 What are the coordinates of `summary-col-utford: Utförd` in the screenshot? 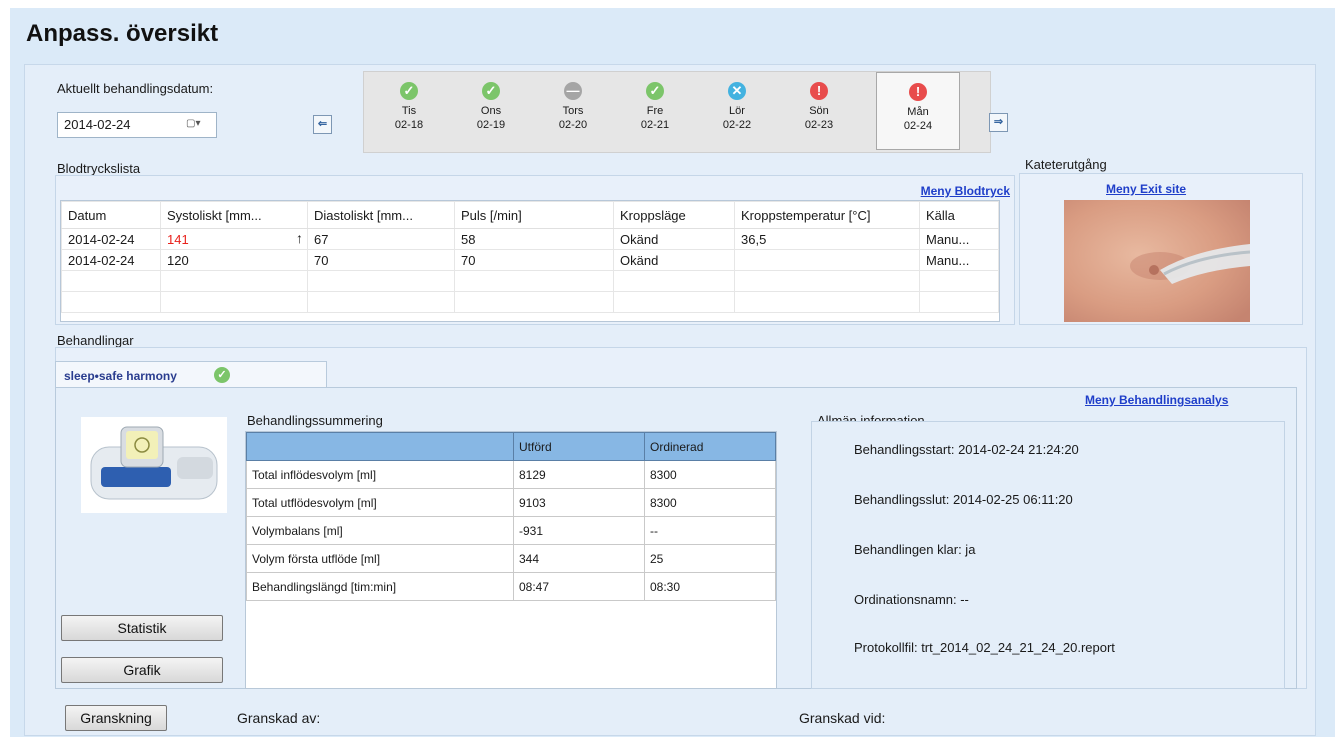 It's located at (579, 446).